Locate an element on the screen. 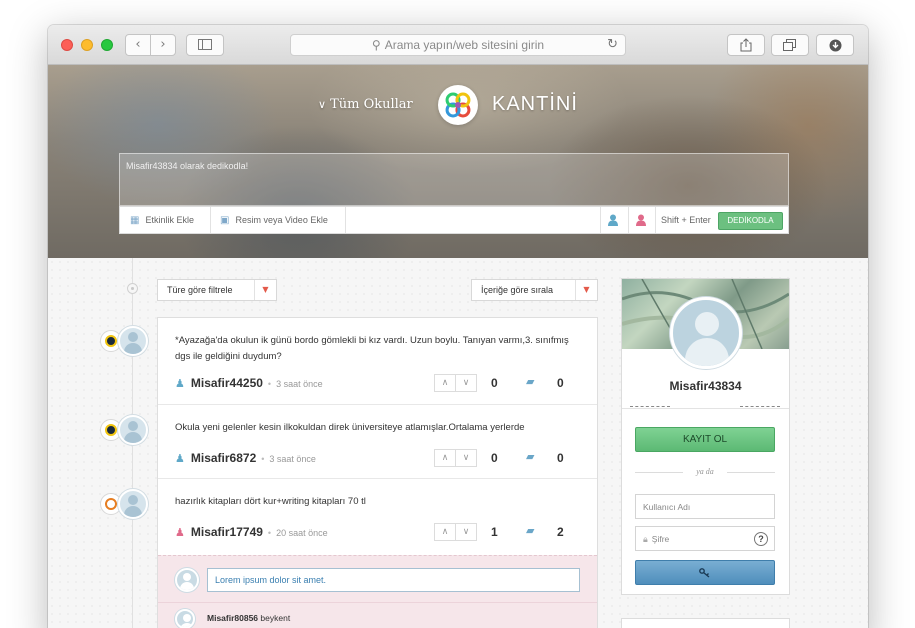 Image resolution: width=915 pixels, height=628 pixels. type-filter-dropdown: Türe göre filtrele ▼ is located at coordinates (217, 290).